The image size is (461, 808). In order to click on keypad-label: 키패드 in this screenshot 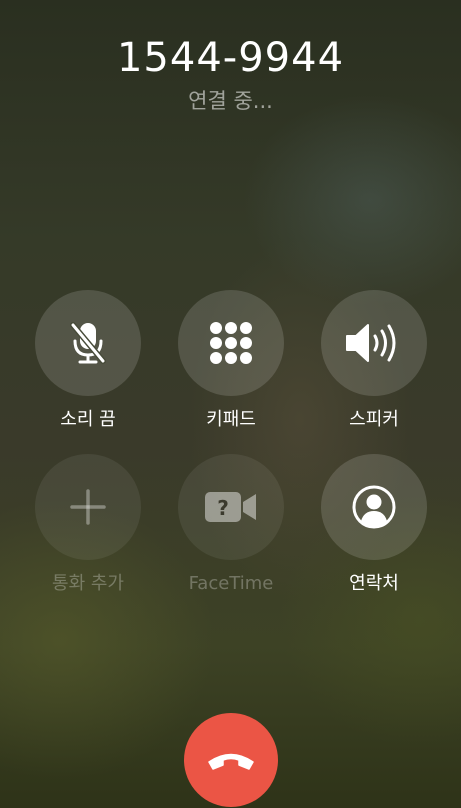, I will do `click(231, 419)`.